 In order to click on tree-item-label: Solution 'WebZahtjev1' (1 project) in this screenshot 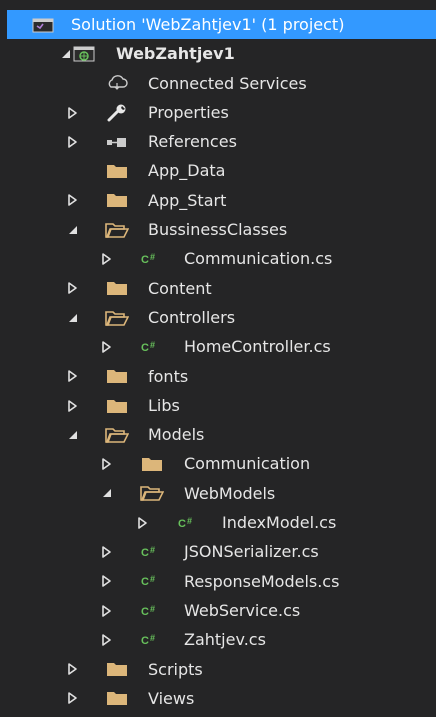, I will do `click(208, 24)`.